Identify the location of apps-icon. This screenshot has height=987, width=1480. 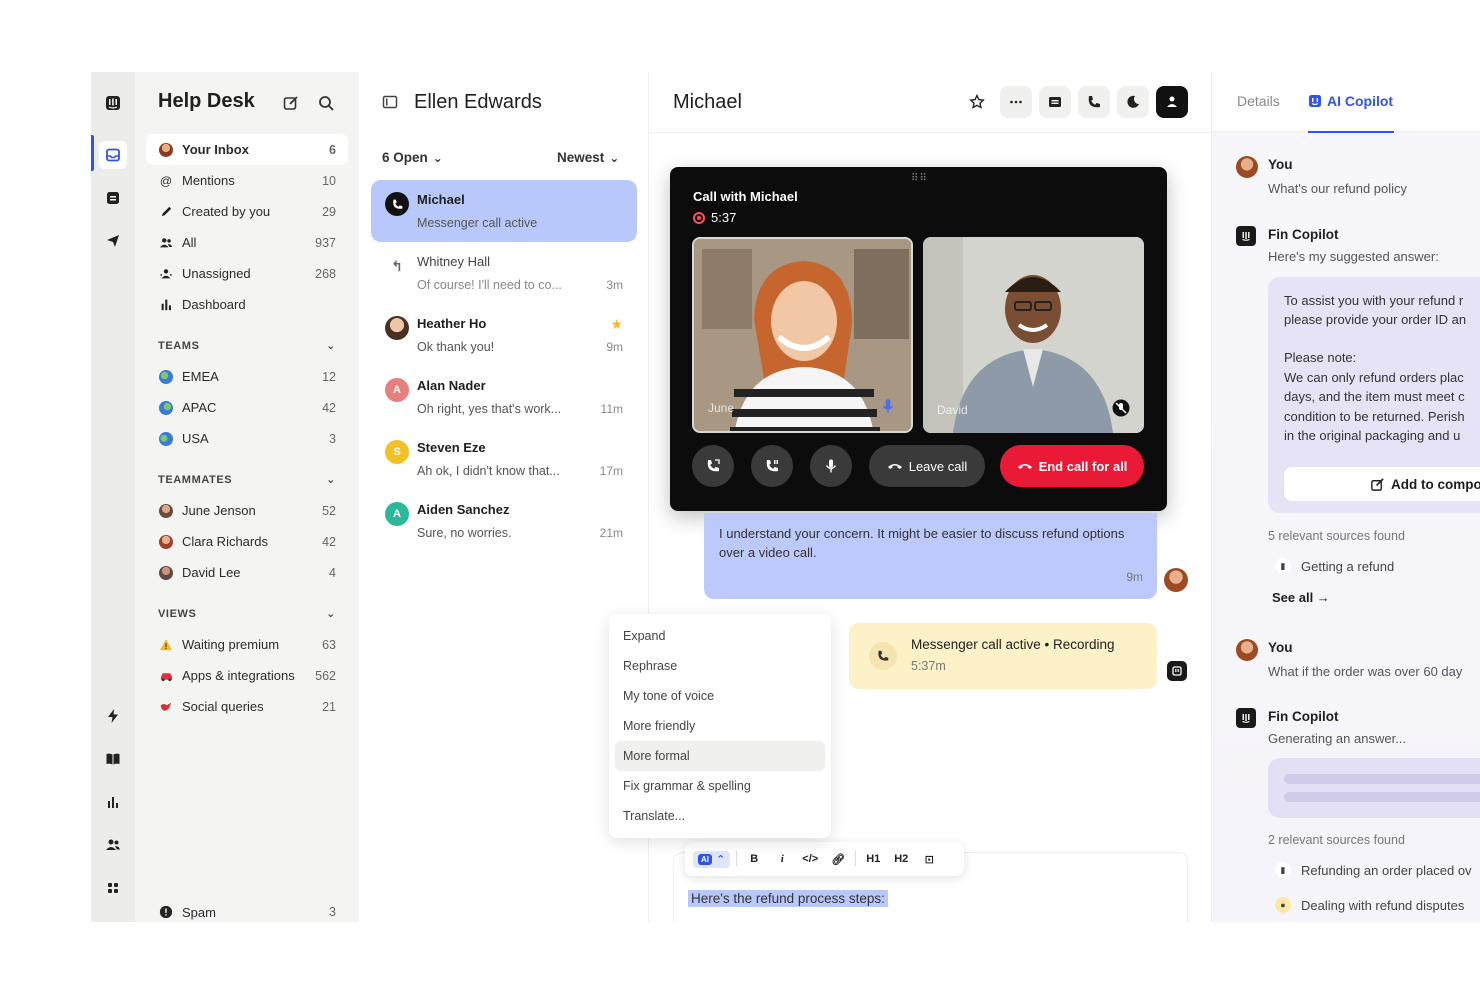
(113, 888).